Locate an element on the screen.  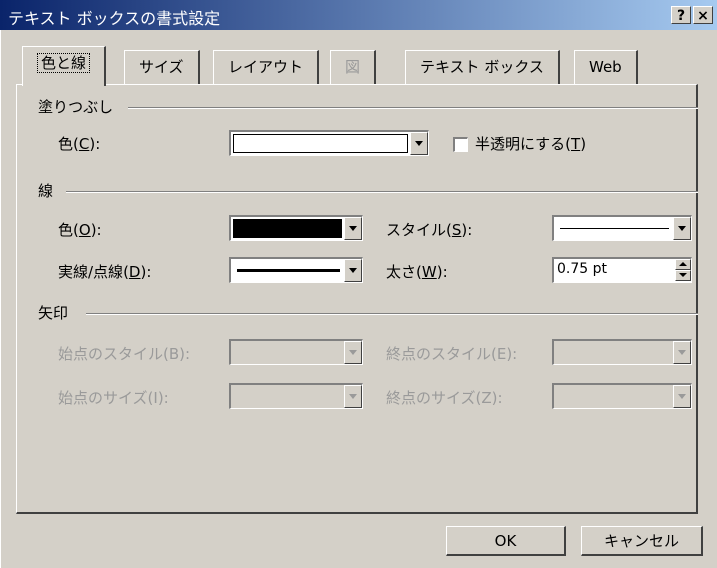
line-color-label: 色(O): is located at coordinates (80, 230).